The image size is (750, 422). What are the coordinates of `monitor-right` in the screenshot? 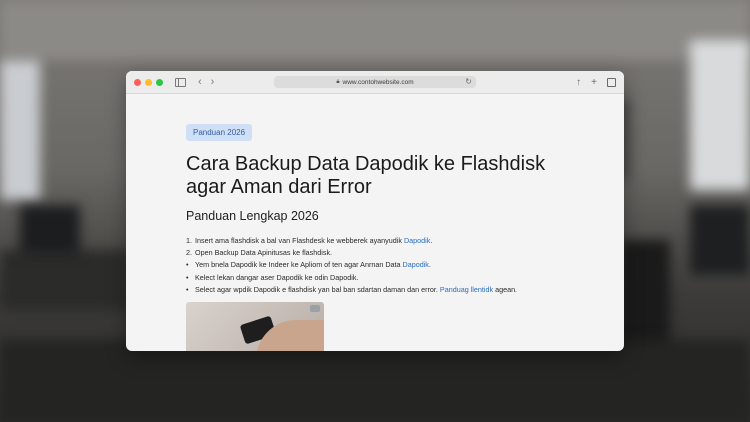 It's located at (720, 240).